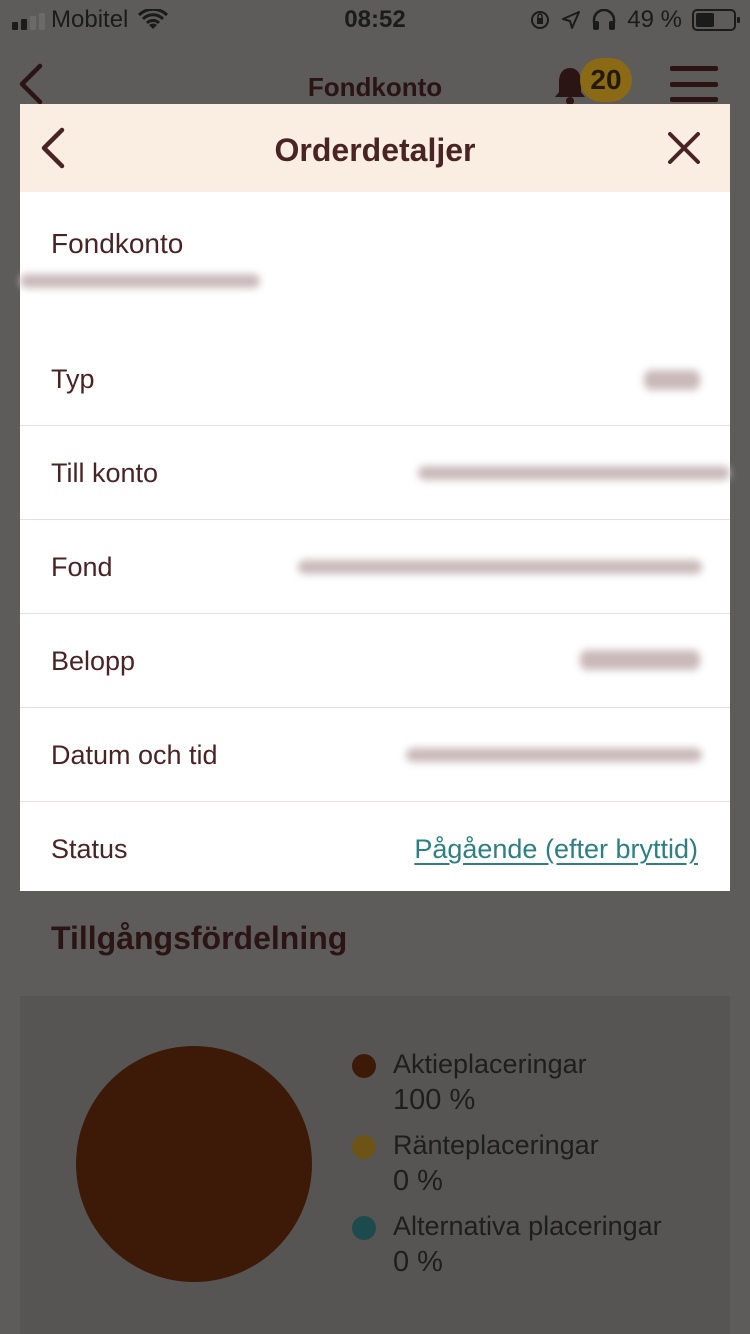  I want to click on legend-name: Alternativa placeringar, so click(527, 1226).